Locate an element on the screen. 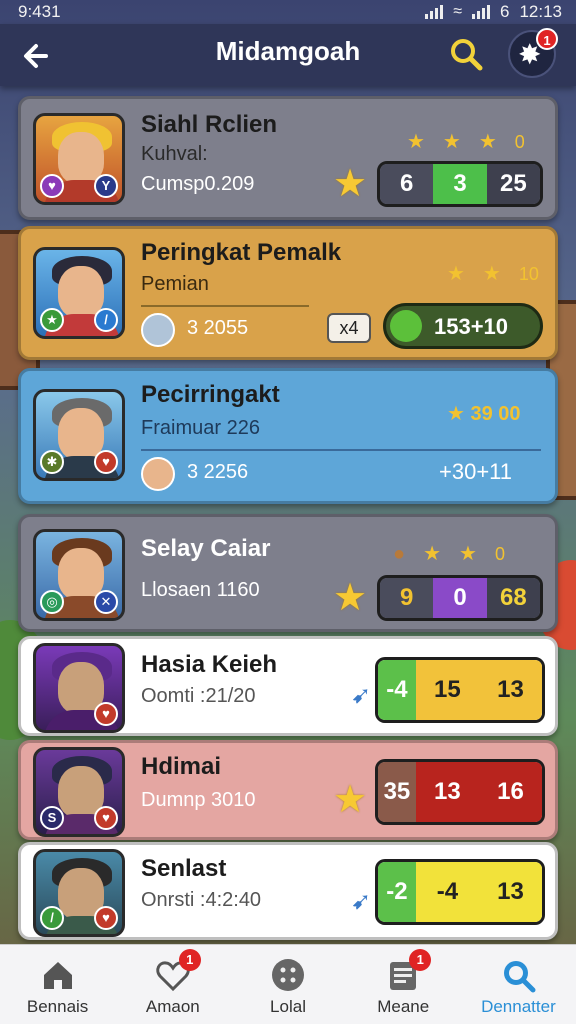  stat-segment: 16 is located at coordinates (510, 792).